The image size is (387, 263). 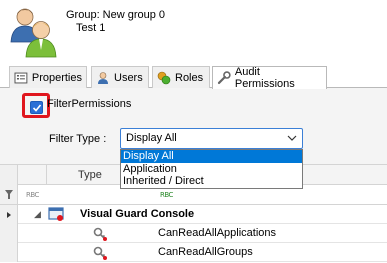 I want to click on tab-audit-permissions: Audit Permissions, so click(x=269, y=78).